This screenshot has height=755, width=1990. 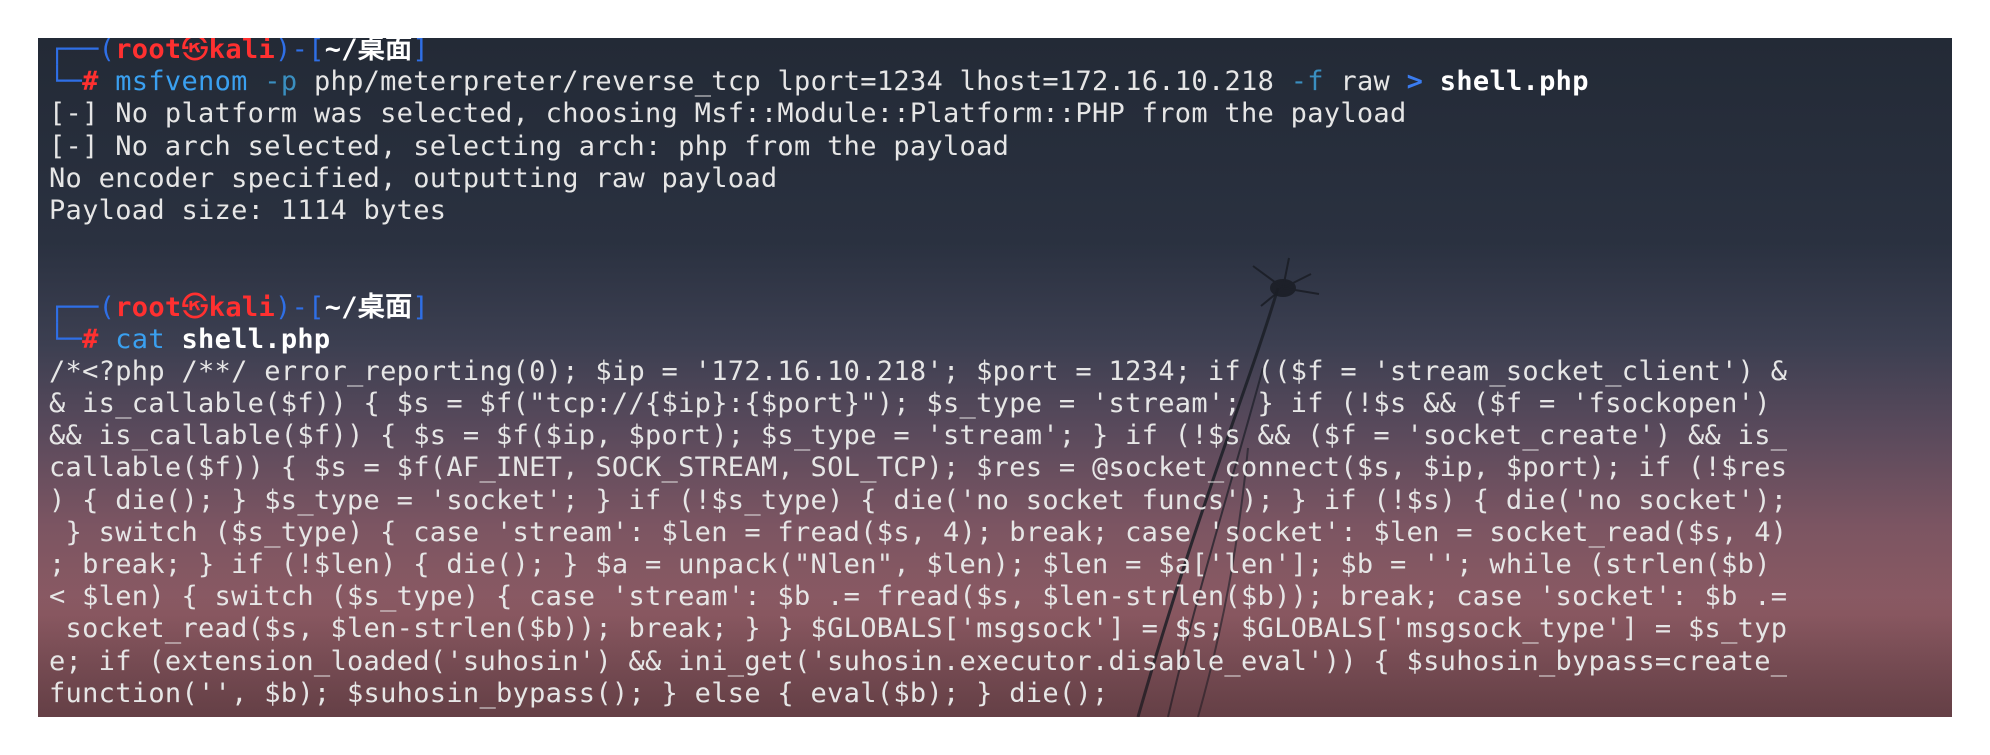 What do you see at coordinates (1415, 82) in the screenshot?
I see `redirect-operator: >` at bounding box center [1415, 82].